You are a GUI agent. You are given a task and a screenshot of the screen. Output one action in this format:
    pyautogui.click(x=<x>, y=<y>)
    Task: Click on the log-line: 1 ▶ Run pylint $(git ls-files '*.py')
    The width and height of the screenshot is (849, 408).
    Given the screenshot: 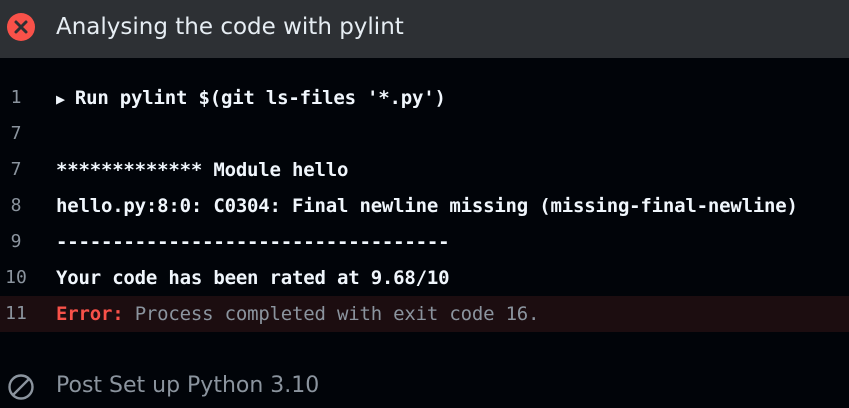 What is the action you would take?
    pyautogui.click(x=424, y=98)
    